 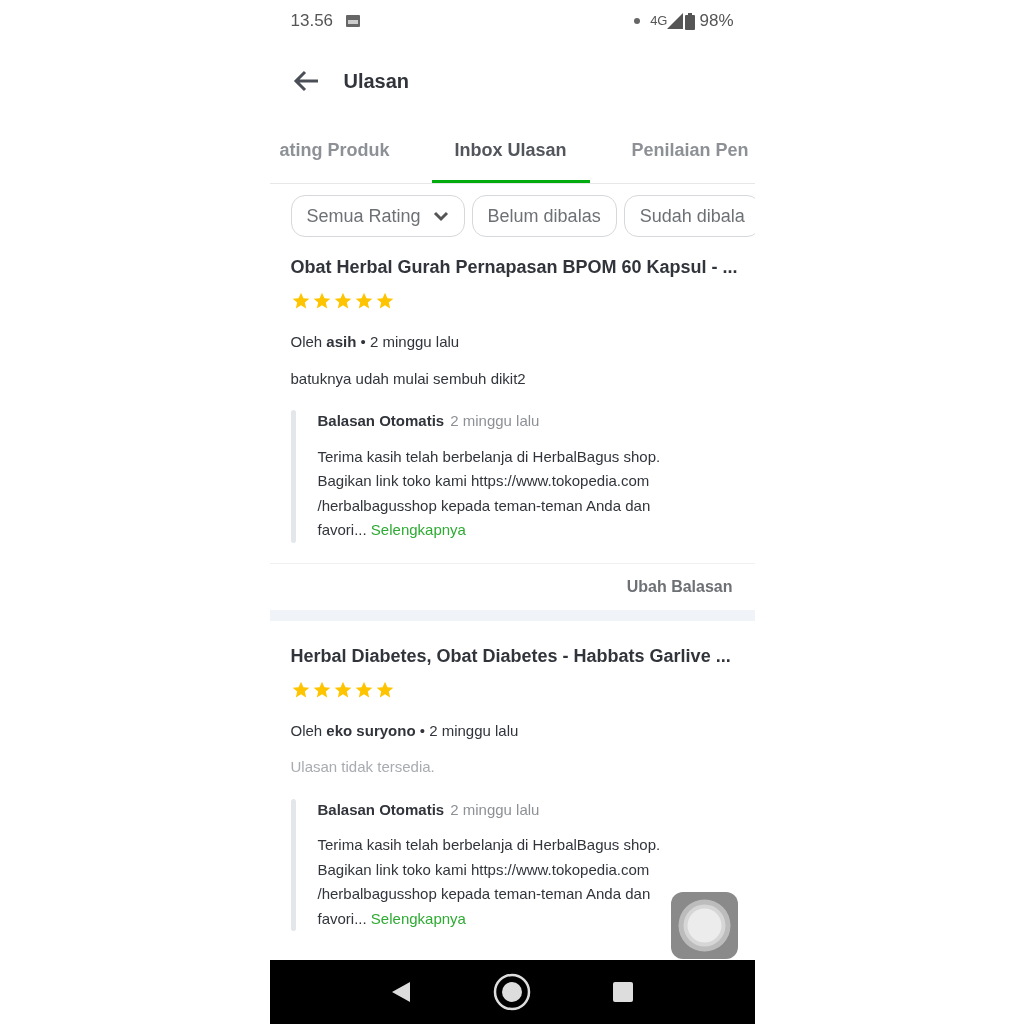 I want to click on edit-reply-button: Ubah Balasan, so click(x=679, y=586).